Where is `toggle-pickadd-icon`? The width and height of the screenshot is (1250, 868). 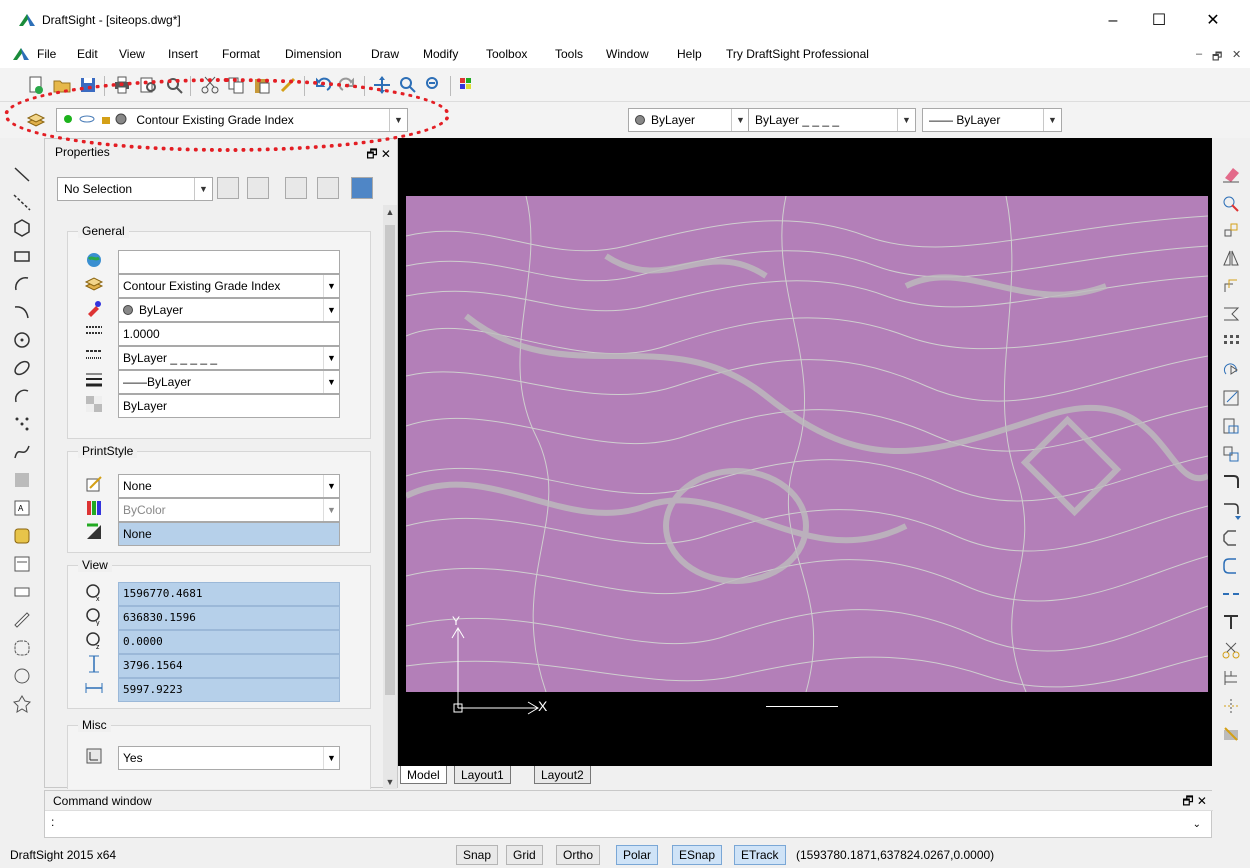
toggle-pickadd-icon is located at coordinates (296, 188).